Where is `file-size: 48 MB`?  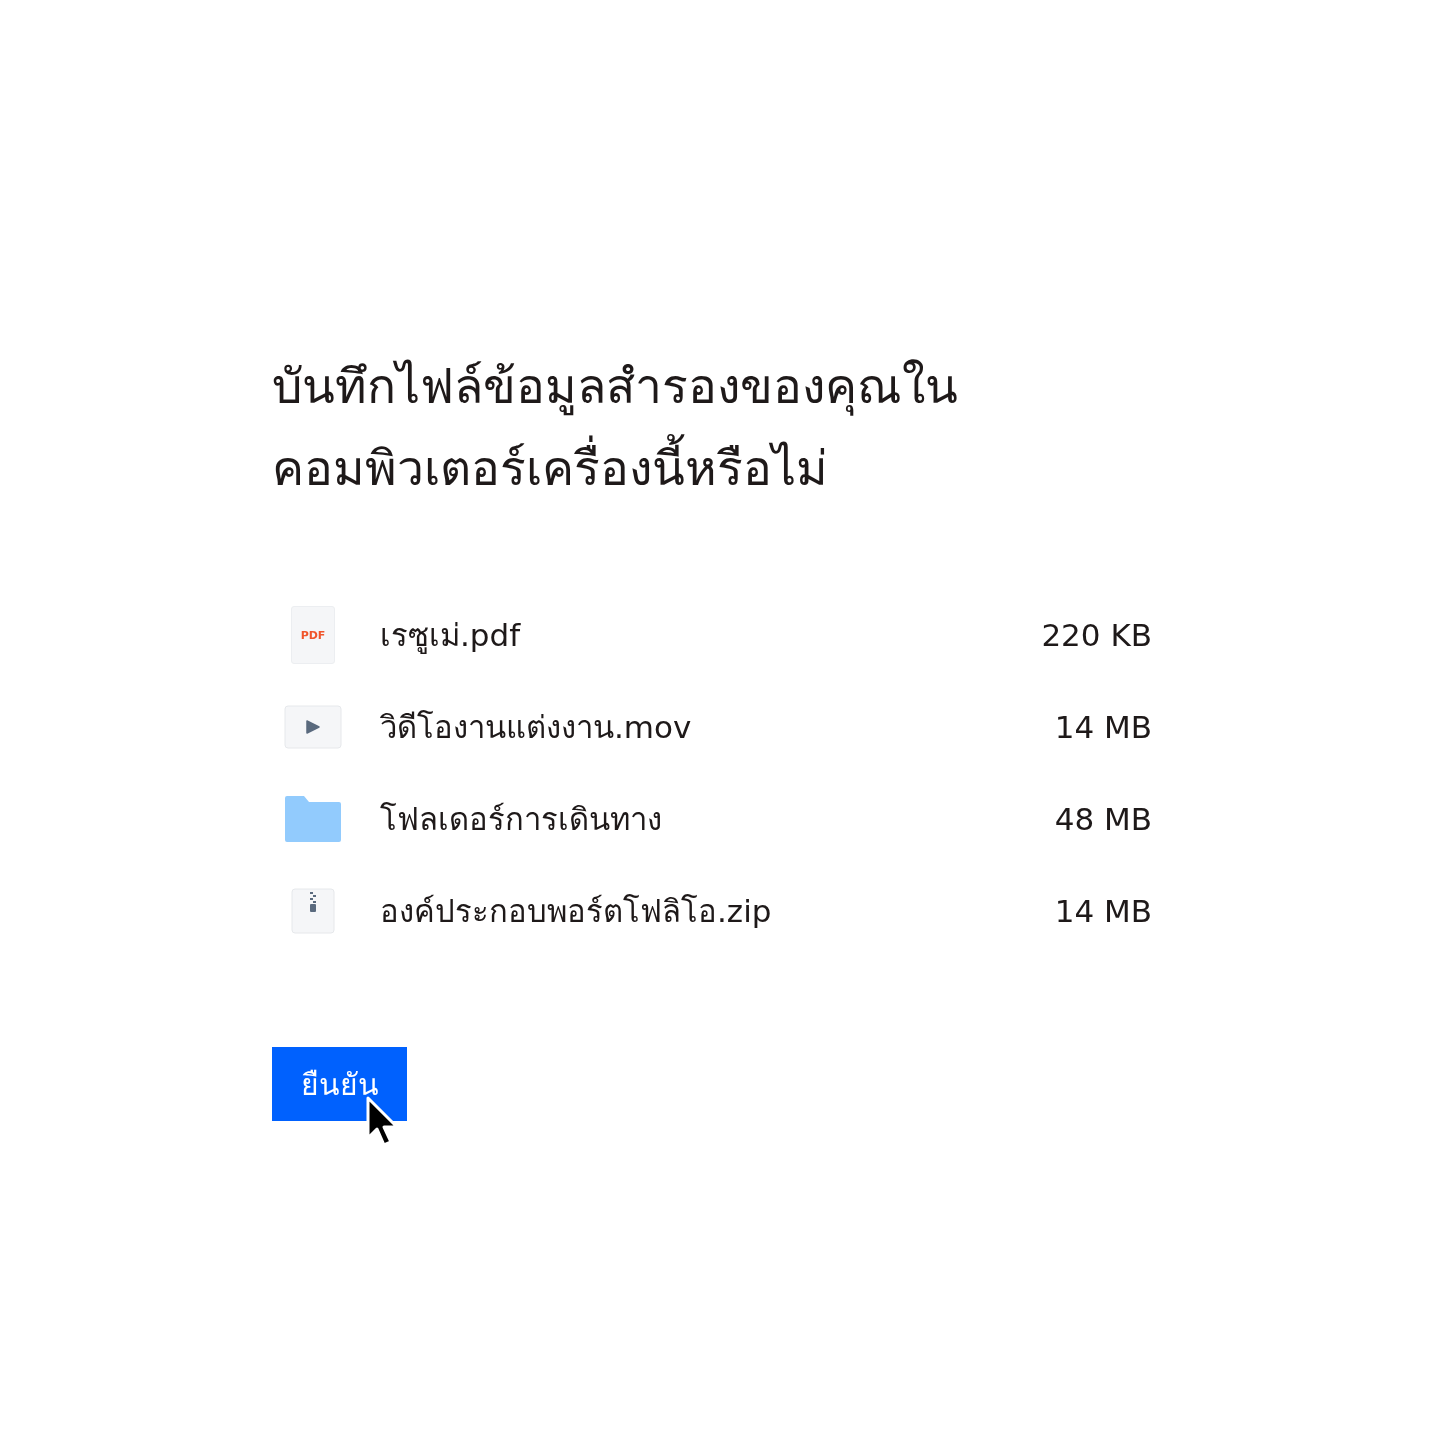 file-size: 48 MB is located at coordinates (1103, 819).